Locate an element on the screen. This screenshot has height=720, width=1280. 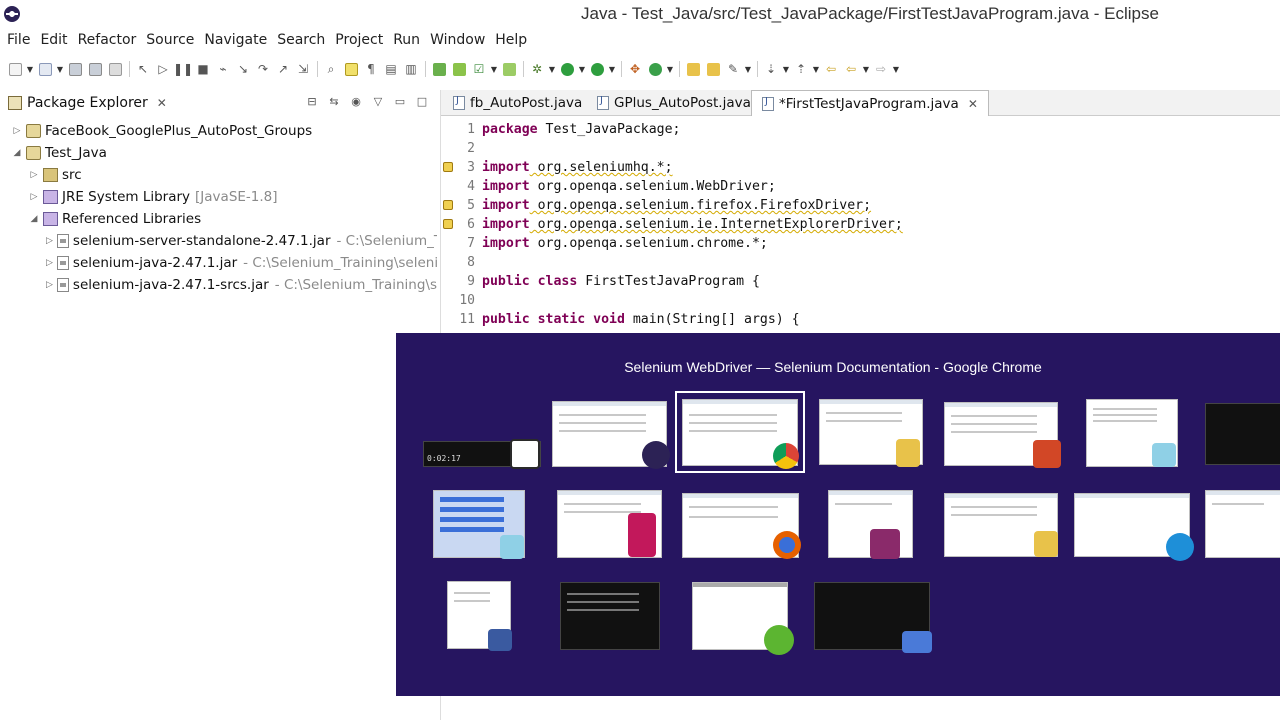
debug-icon: ✲ is located at coordinates (537, 69).